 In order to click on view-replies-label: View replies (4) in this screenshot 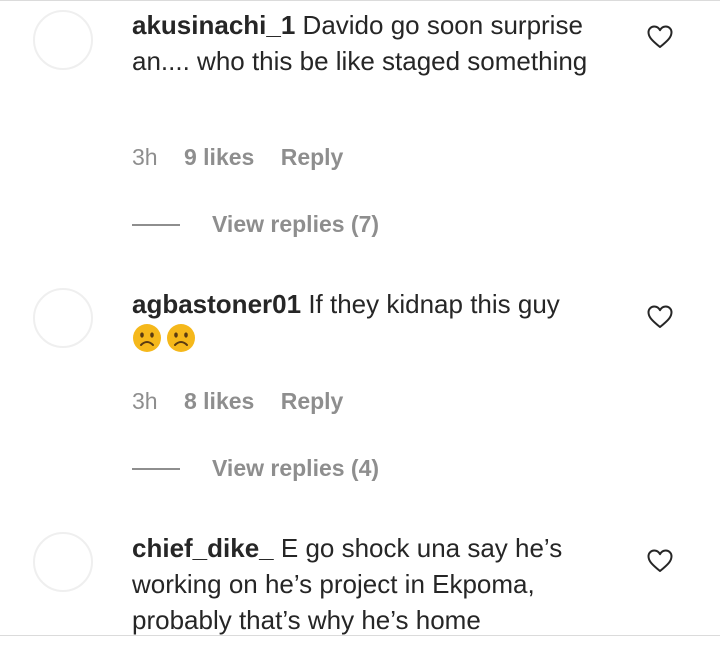, I will do `click(295, 468)`.